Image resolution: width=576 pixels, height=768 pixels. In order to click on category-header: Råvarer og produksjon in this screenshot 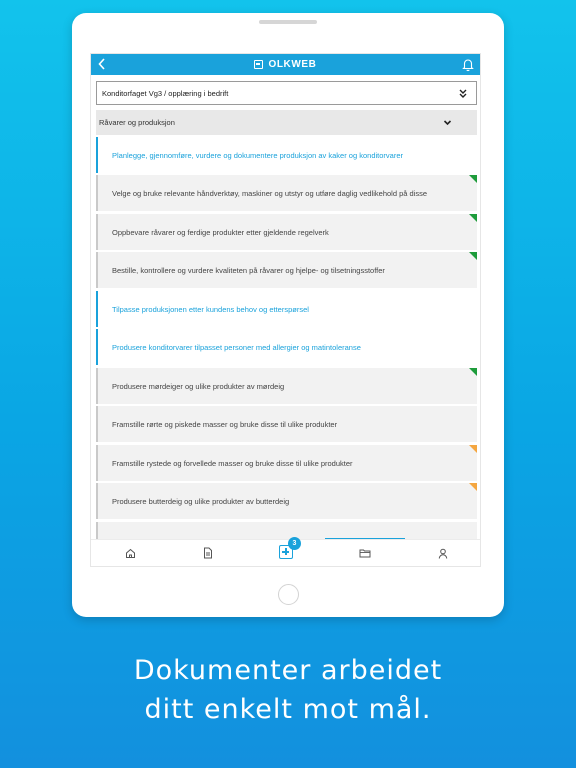, I will do `click(286, 122)`.